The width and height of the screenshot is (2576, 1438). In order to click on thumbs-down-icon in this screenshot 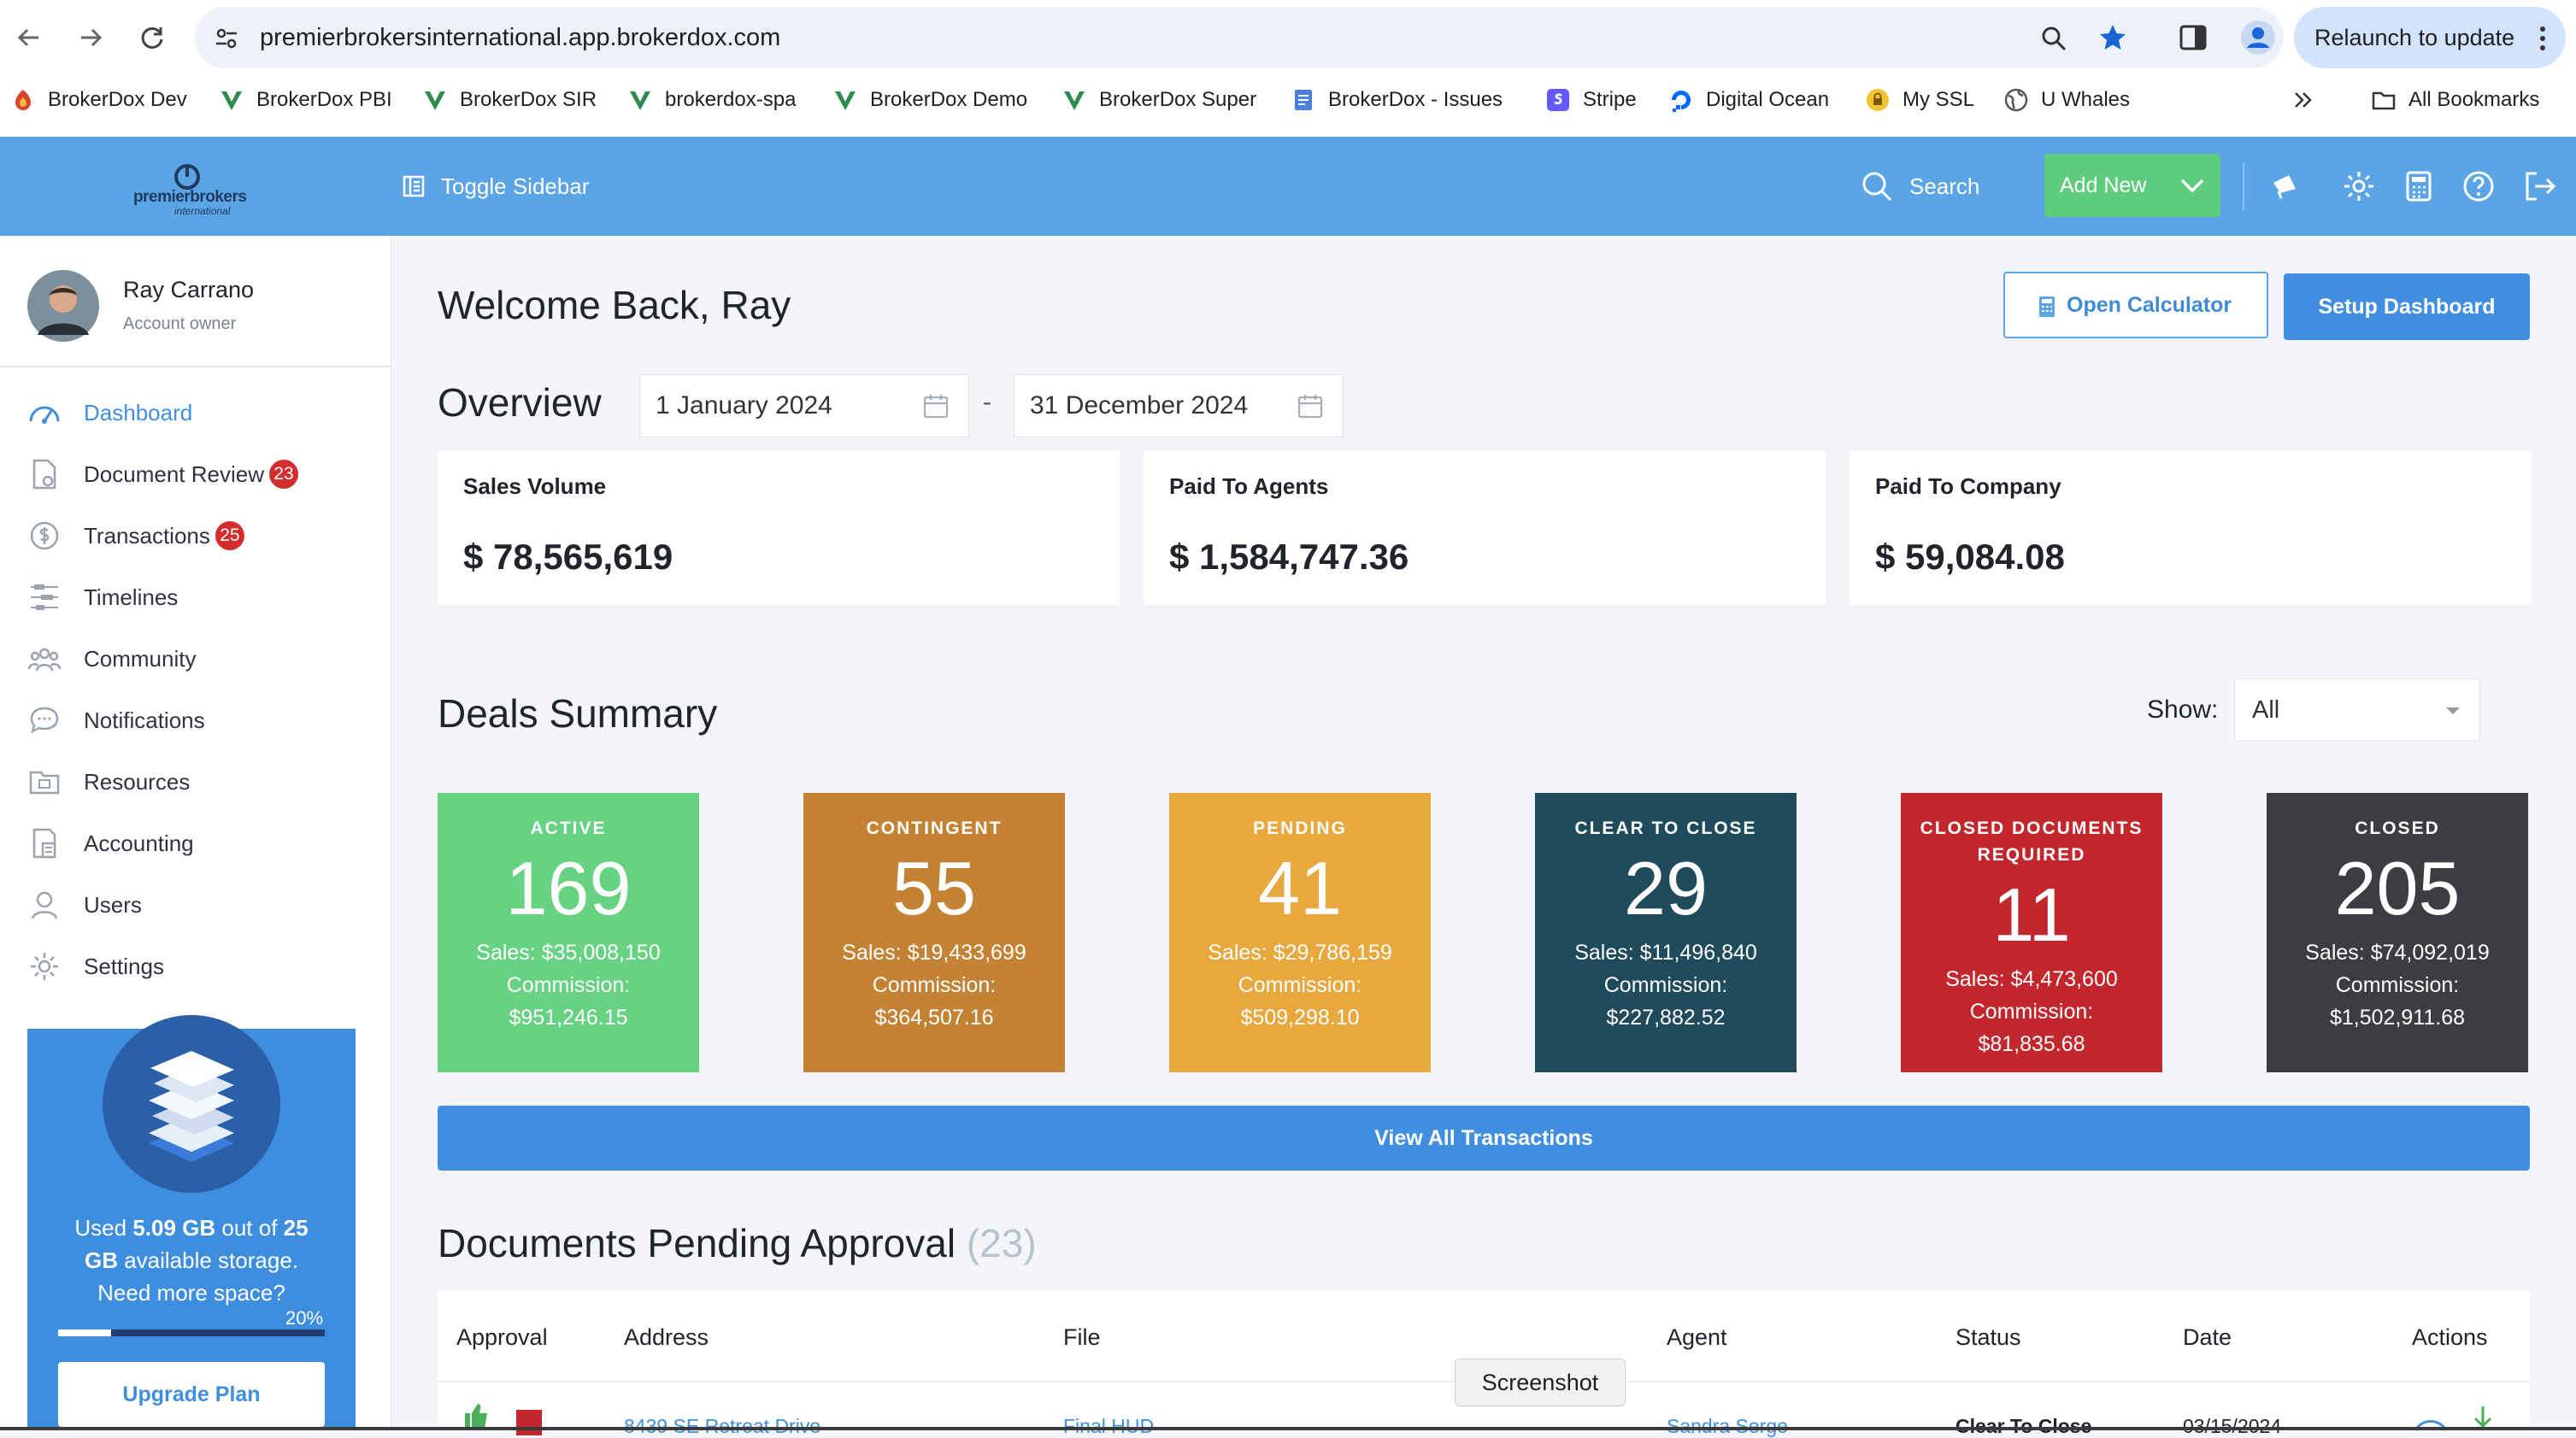, I will do `click(529, 1422)`.